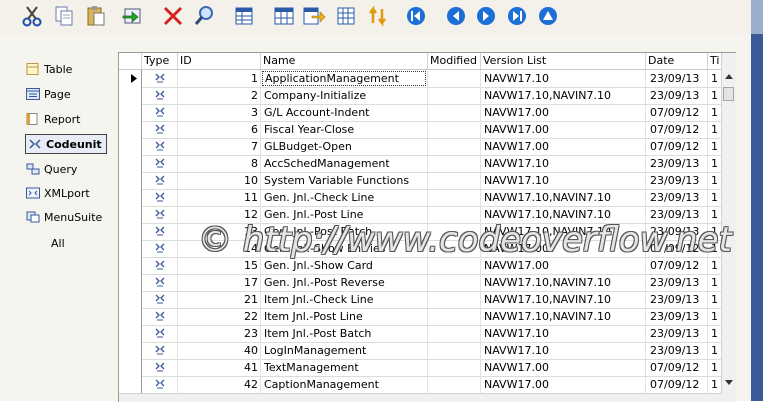  I want to click on sidebar-item-xmlport: XMLport, so click(58, 193).